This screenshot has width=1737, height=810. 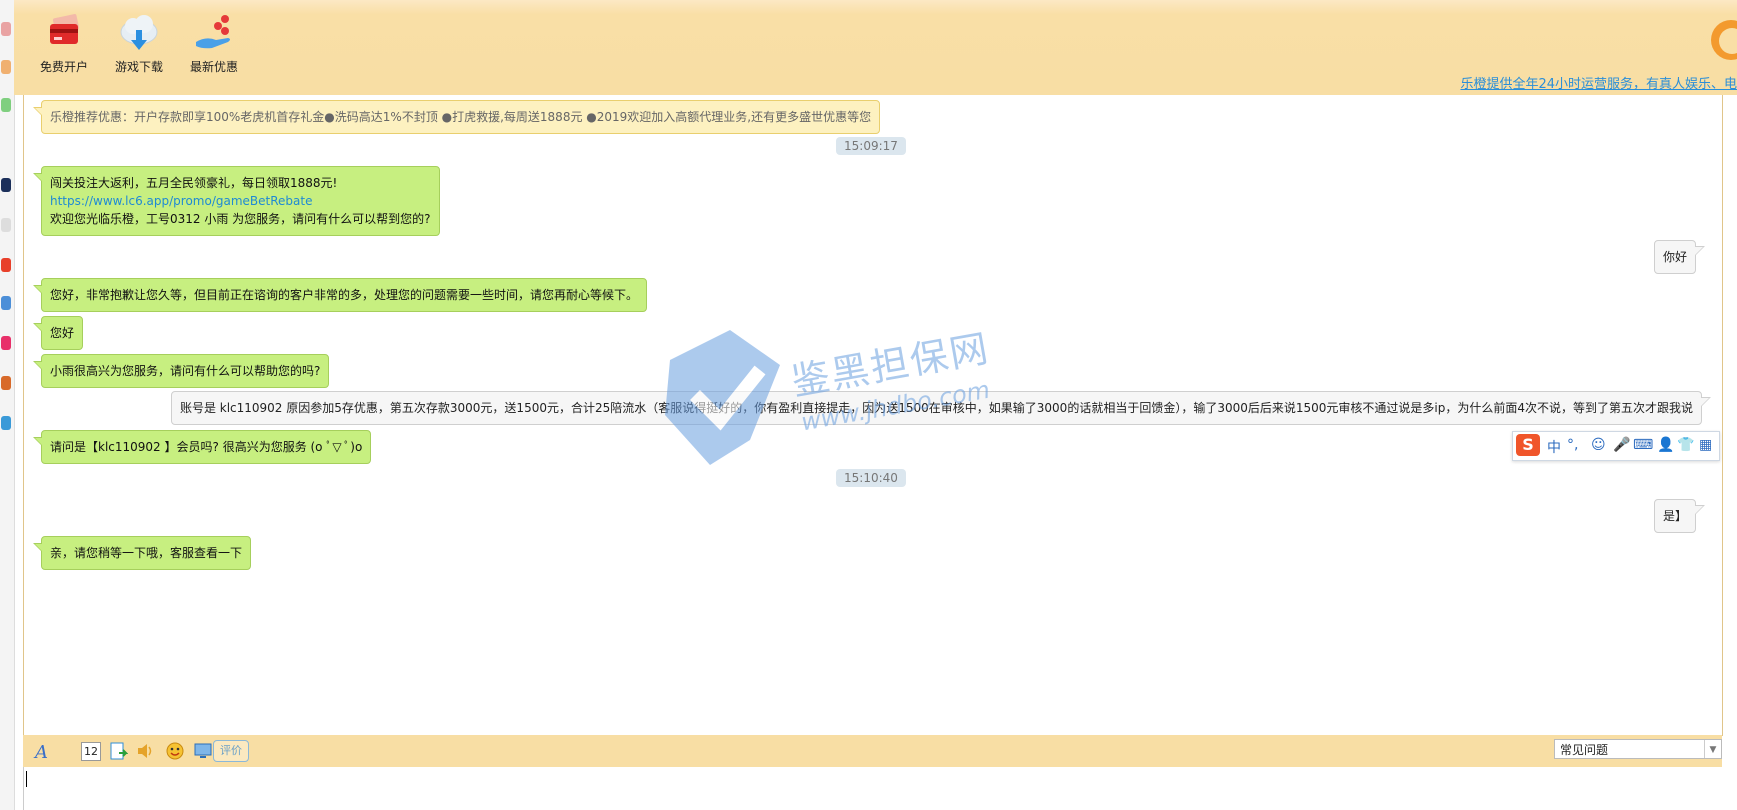 I want to click on font-style-icon: A, so click(x=43, y=751).